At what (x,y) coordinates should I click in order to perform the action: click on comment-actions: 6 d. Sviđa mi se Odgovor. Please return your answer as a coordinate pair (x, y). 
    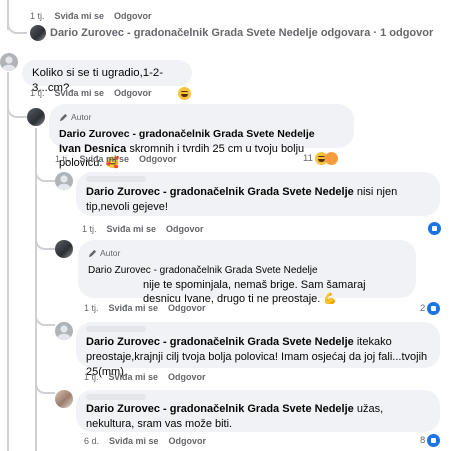
    Looking at the image, I should click on (145, 441).